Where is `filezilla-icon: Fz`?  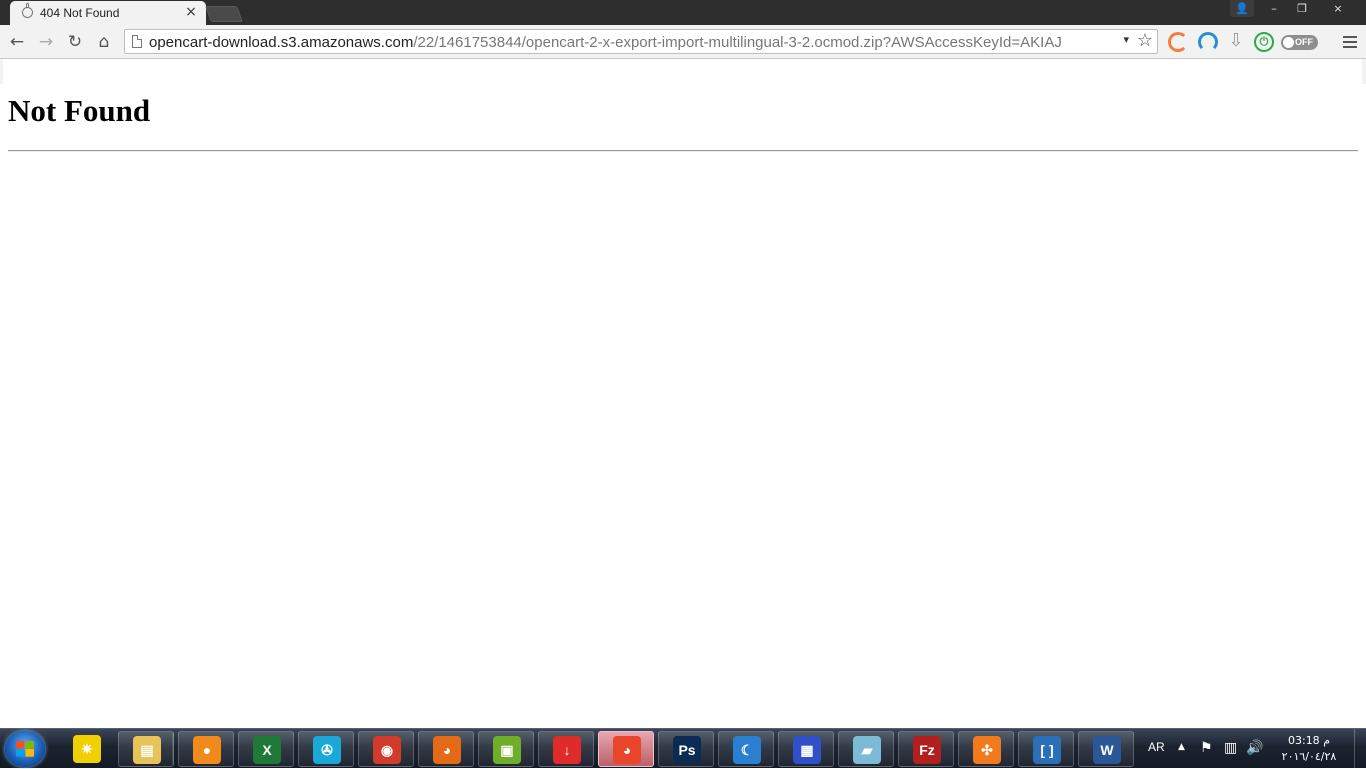 filezilla-icon: Fz is located at coordinates (927, 750).